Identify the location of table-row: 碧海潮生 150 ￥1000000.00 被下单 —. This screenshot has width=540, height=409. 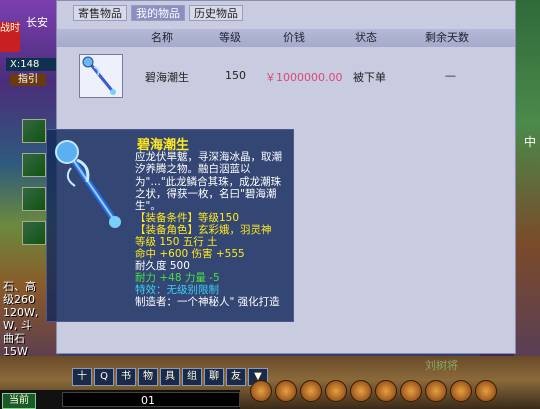
(286, 77).